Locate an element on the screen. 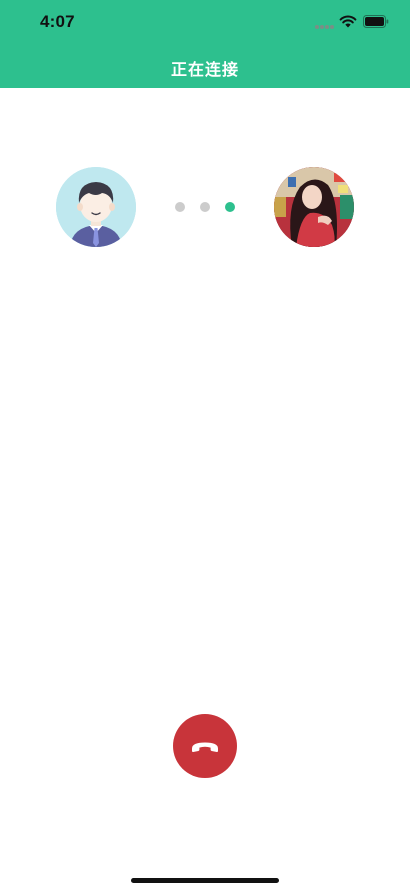  header-bar: 4:07 正在连接 is located at coordinates (205, 44).